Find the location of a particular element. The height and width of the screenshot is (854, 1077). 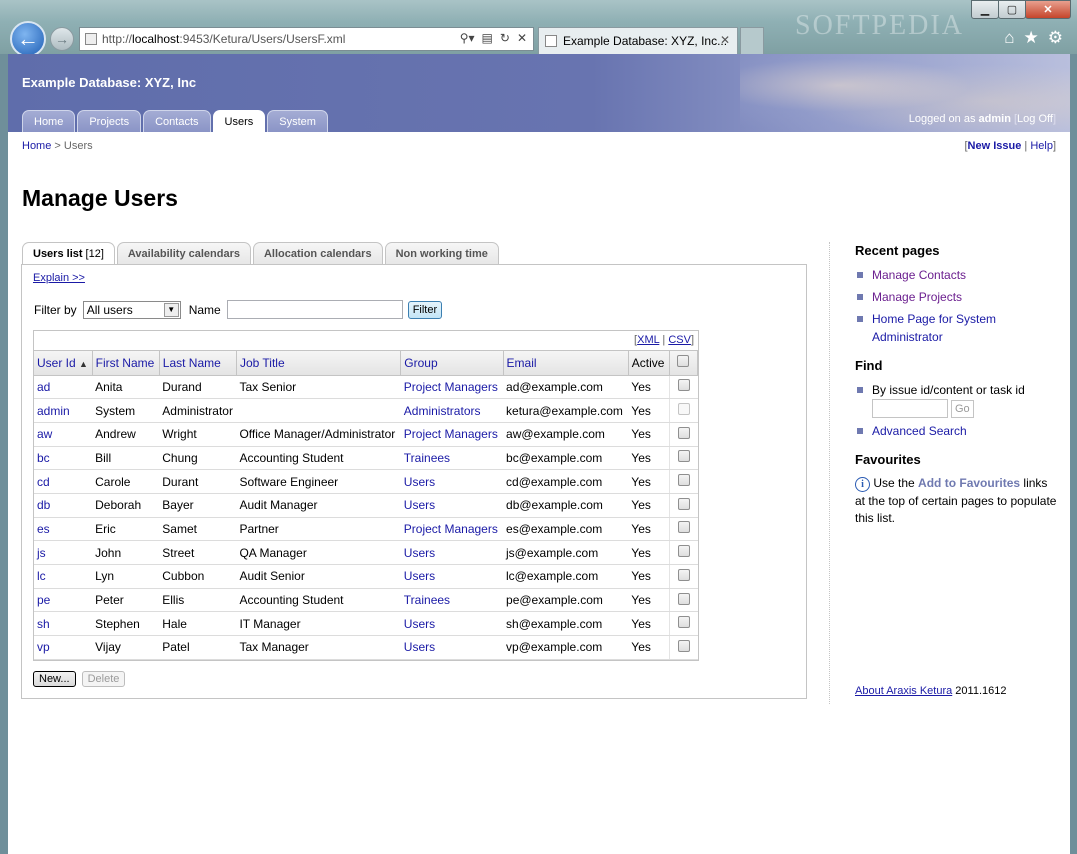

logoff-link: Log Off is located at coordinates (1035, 119).